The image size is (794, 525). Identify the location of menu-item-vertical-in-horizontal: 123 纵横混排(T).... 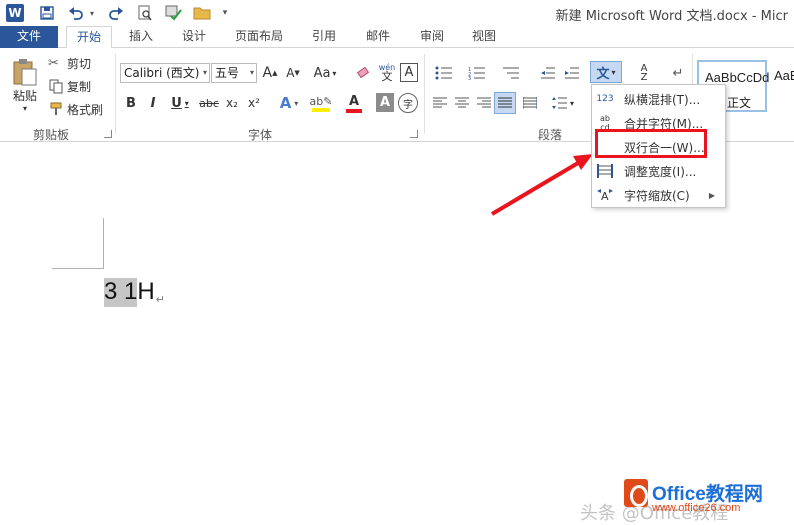
(658, 99).